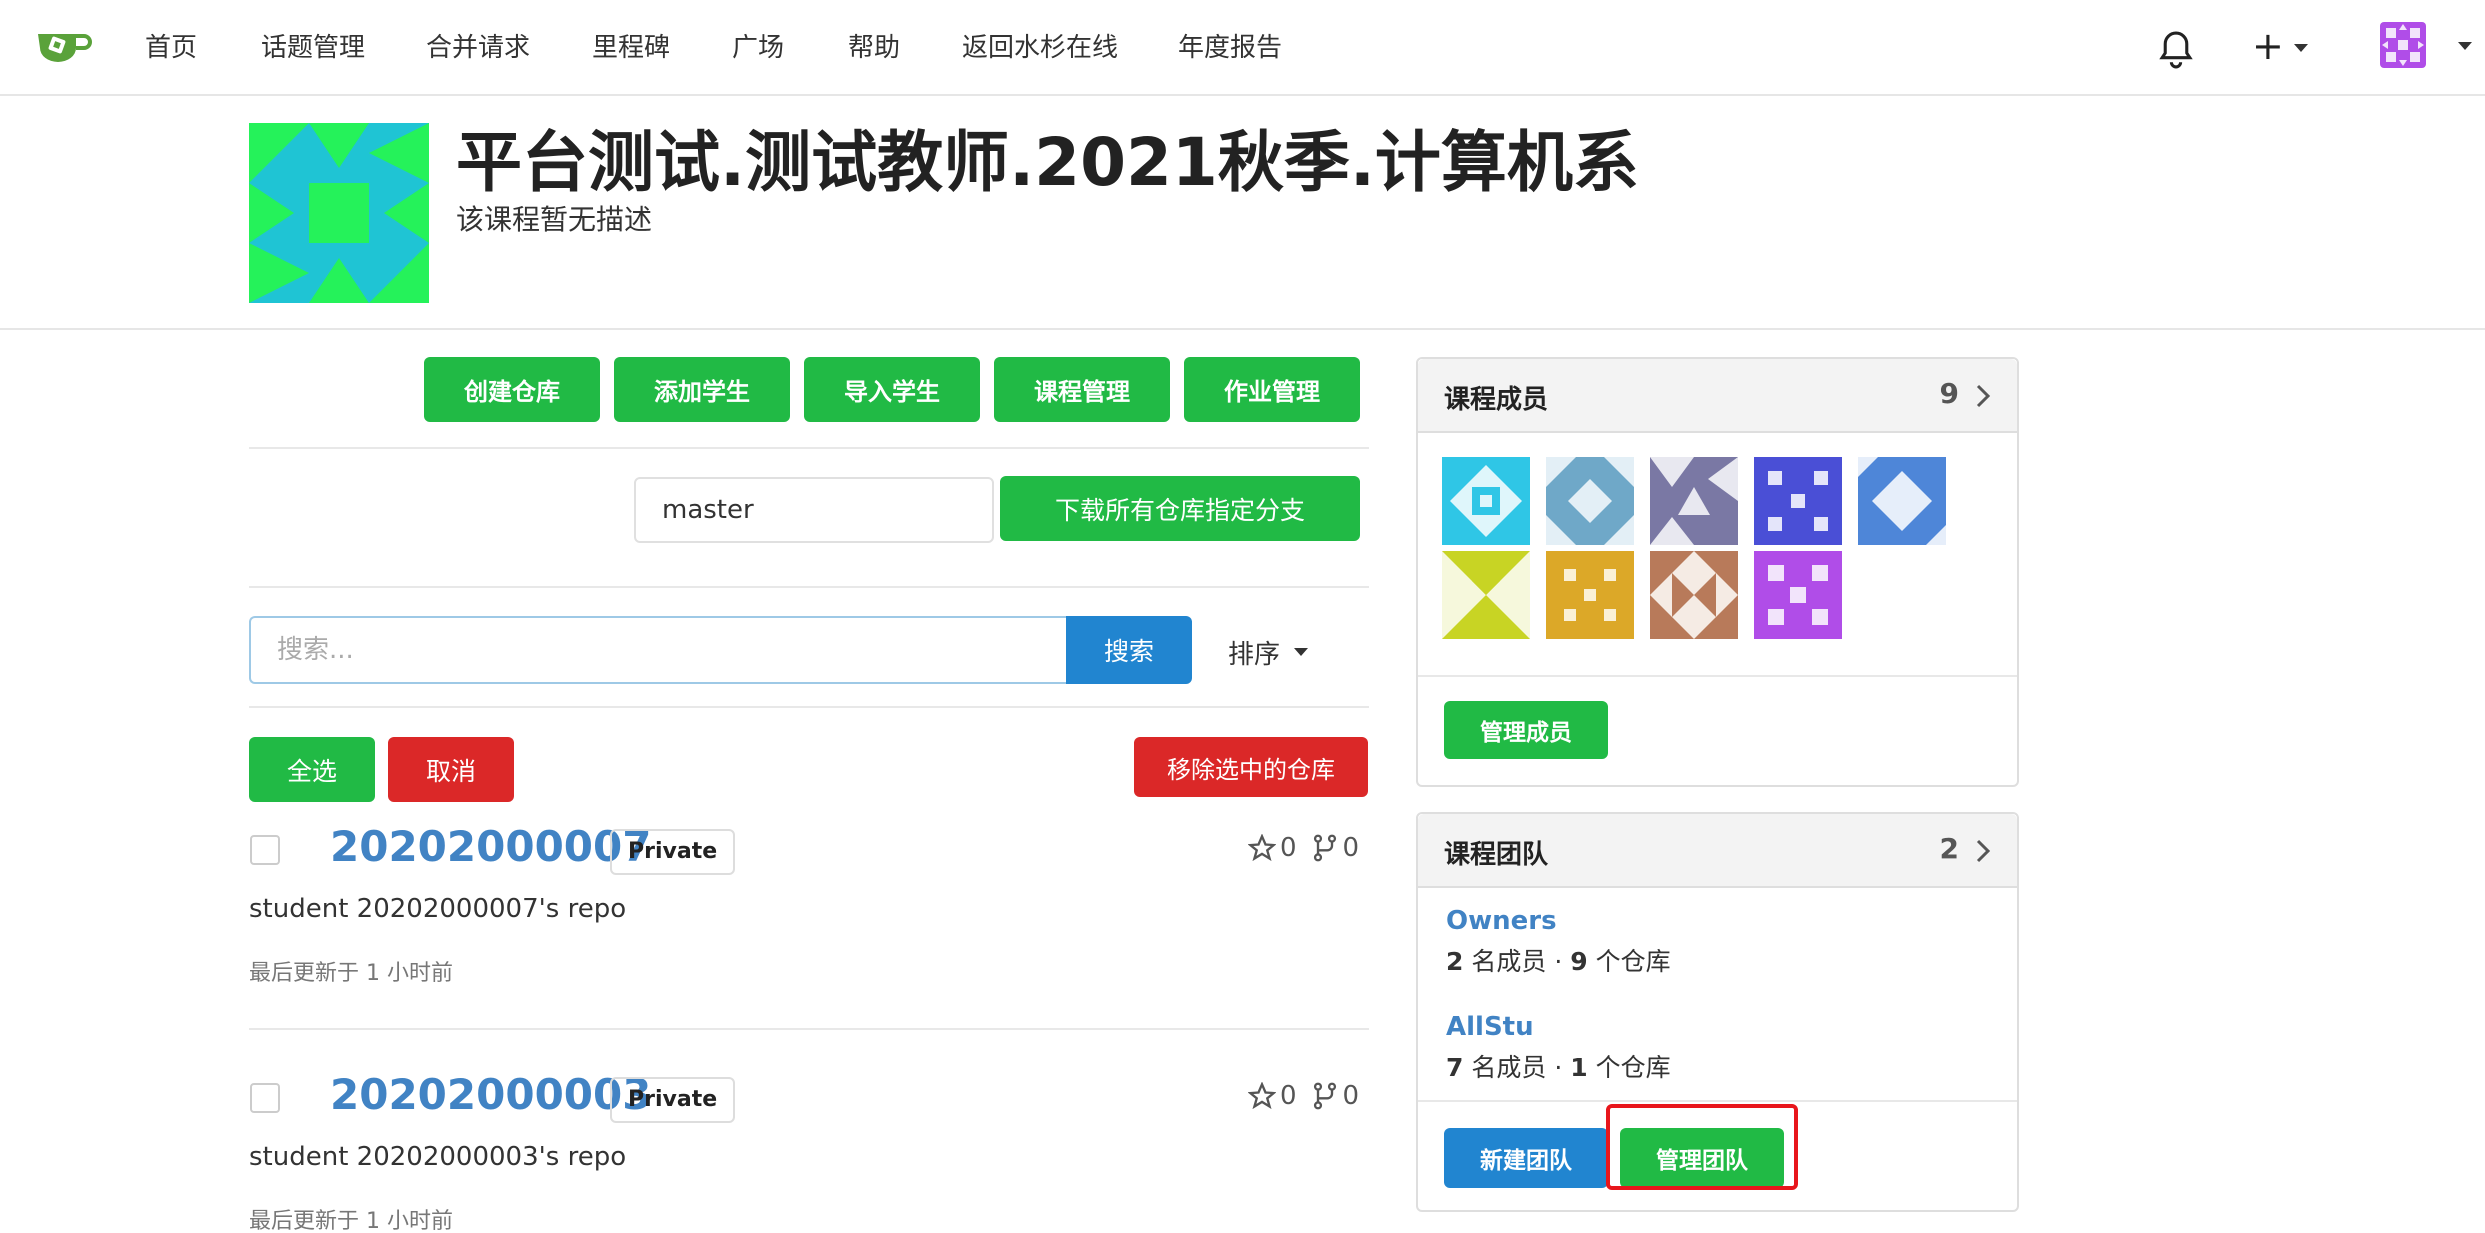 Image resolution: width=2485 pixels, height=1233 pixels. I want to click on members-card-title: 课程成员, so click(1496, 400).